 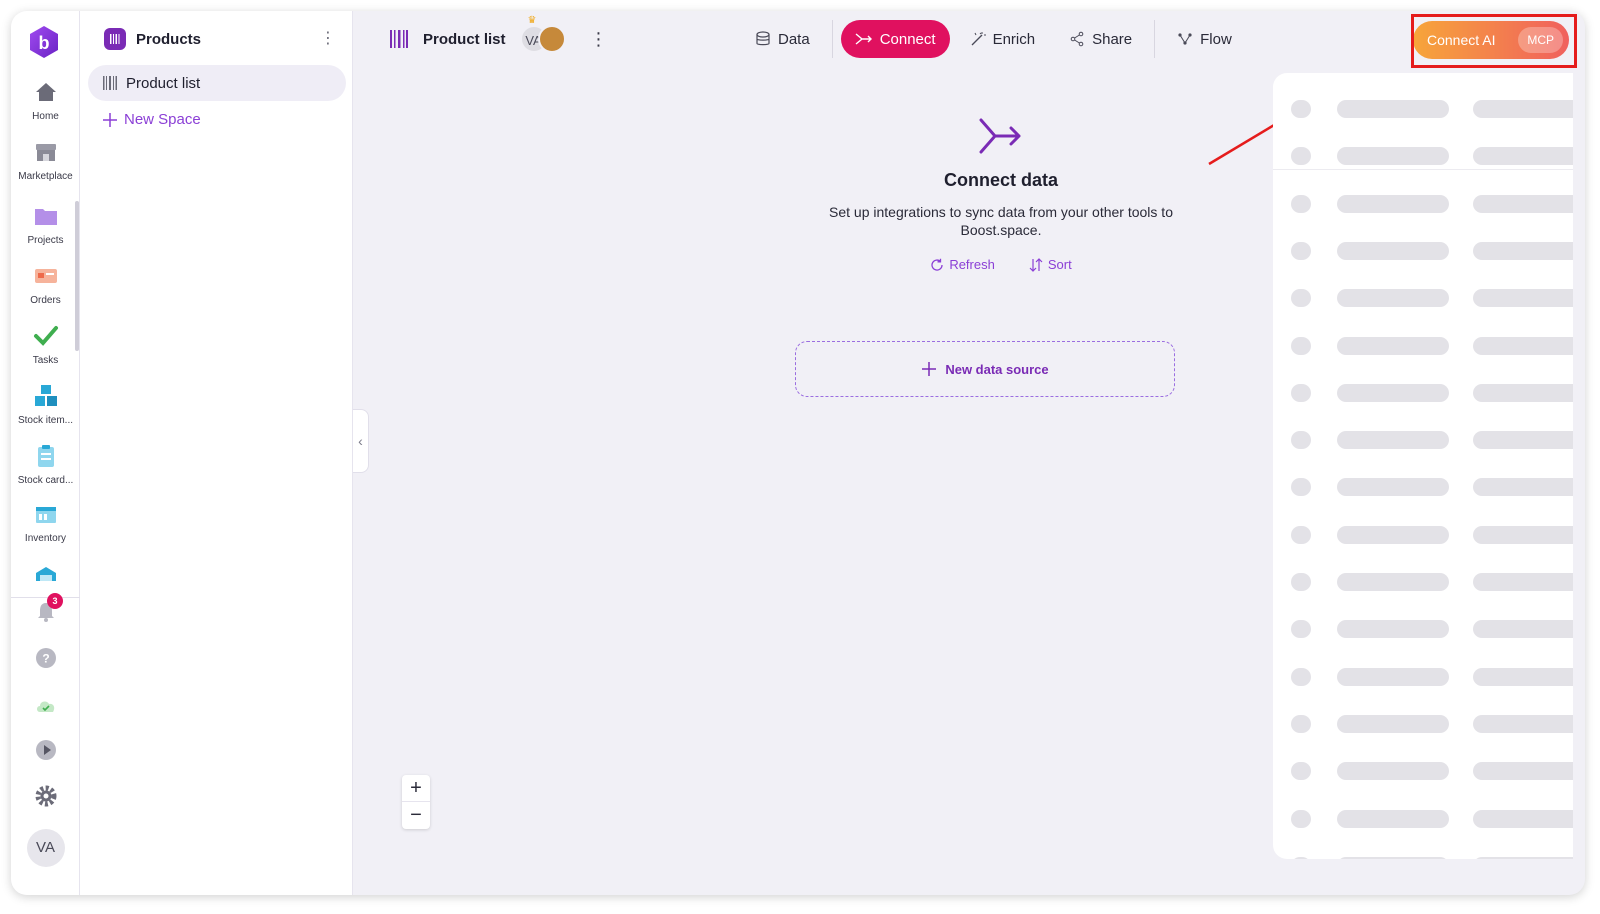 I want to click on sidebar-header: Products, so click(x=152, y=39).